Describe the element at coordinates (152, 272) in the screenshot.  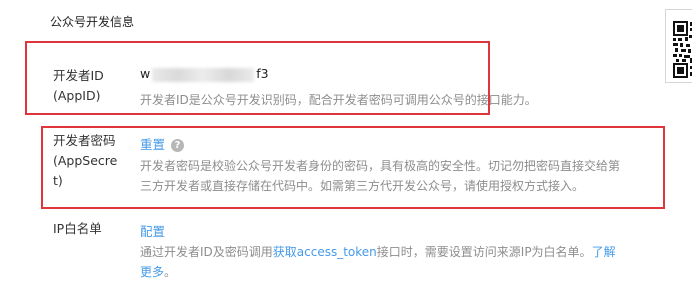
I see `learn-more-link-continued: 更多` at that location.